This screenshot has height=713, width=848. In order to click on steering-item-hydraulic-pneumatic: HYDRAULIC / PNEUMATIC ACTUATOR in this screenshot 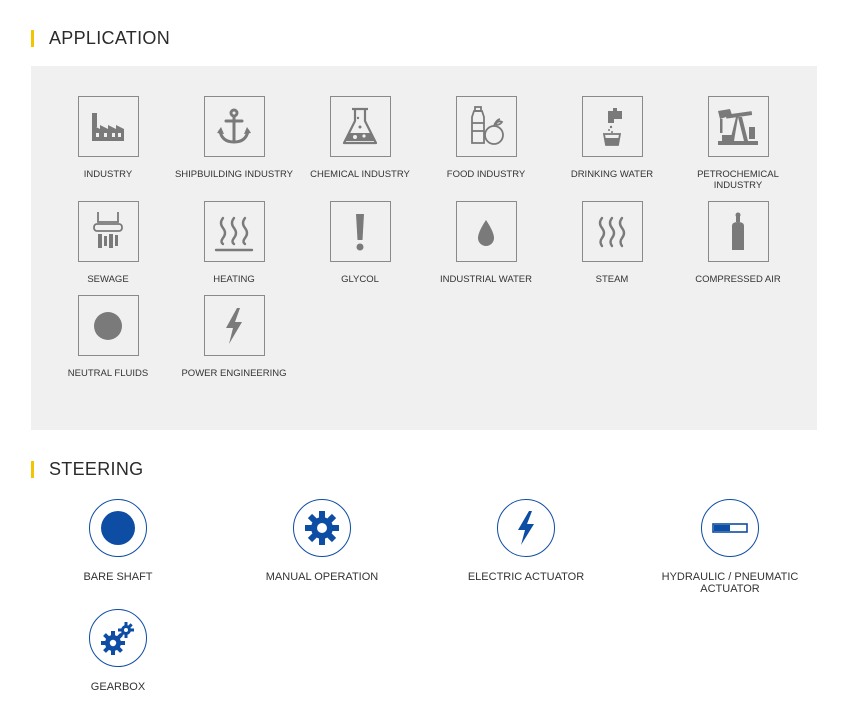, I will do `click(730, 547)`.